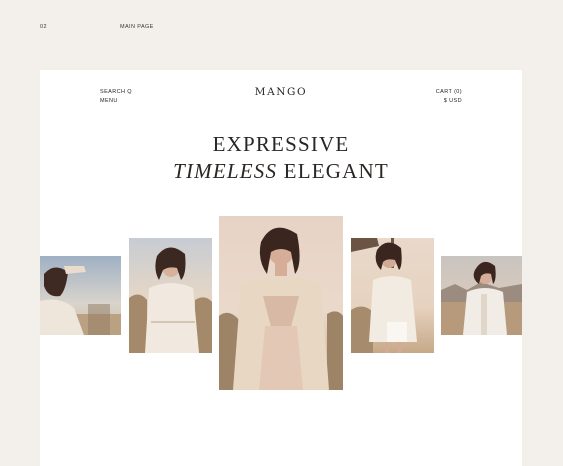 This screenshot has height=466, width=563. Describe the element at coordinates (137, 27) in the screenshot. I see `page-label: MAIN PAGE` at that location.